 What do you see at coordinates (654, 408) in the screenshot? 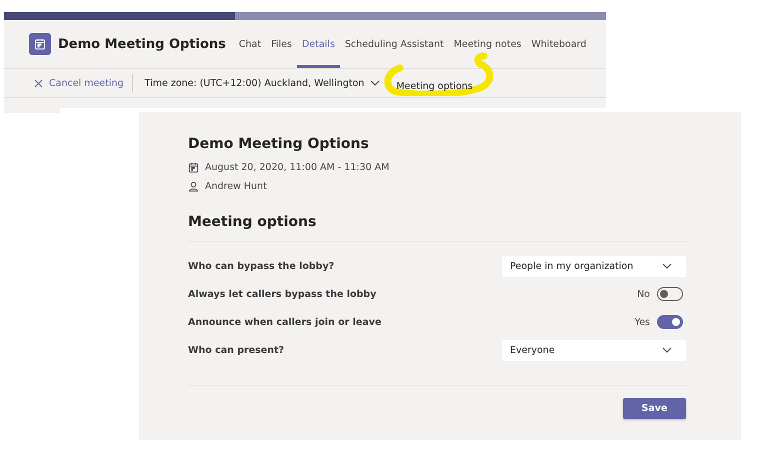
I see `save-button: Save` at bounding box center [654, 408].